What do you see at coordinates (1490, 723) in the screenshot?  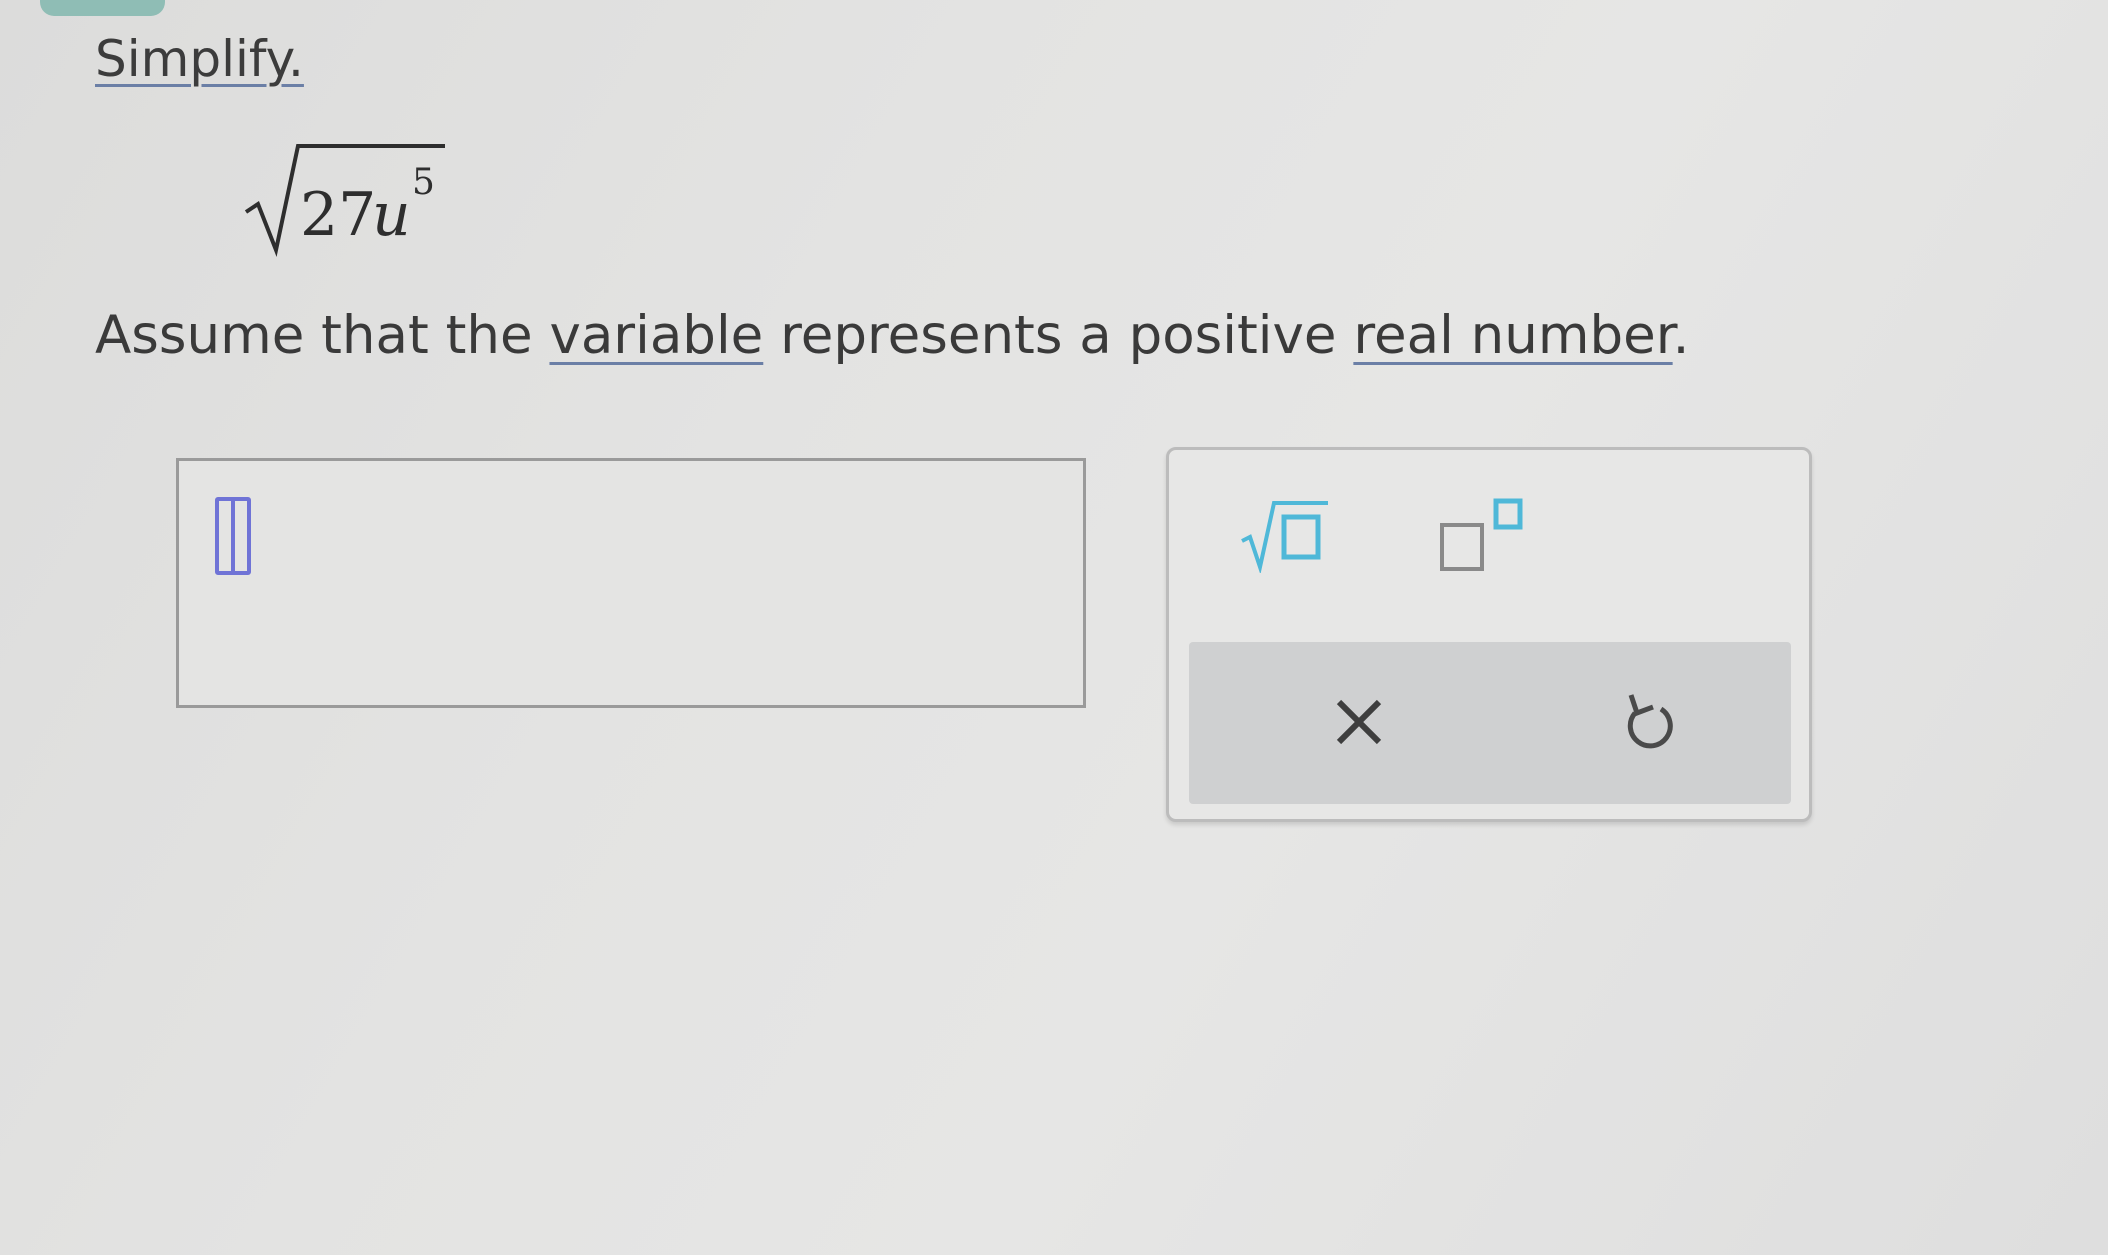 I see `palette-actions` at bounding box center [1490, 723].